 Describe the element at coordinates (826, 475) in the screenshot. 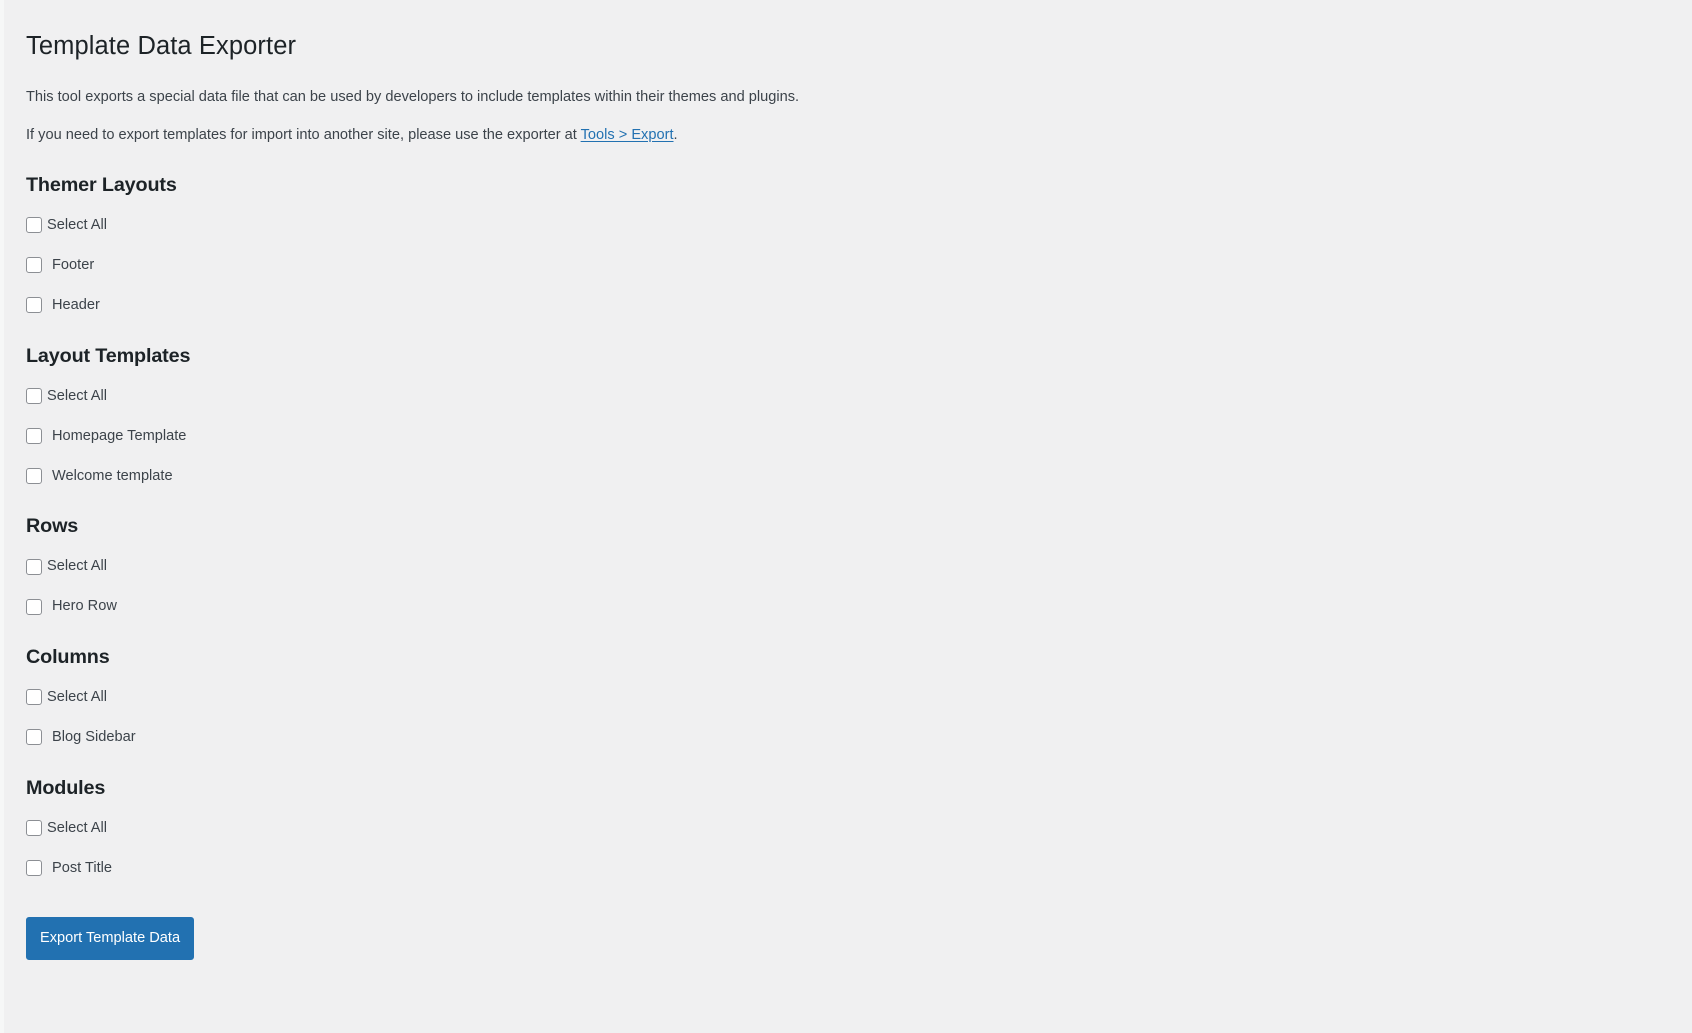

I see `template-row: Welcome template` at that location.